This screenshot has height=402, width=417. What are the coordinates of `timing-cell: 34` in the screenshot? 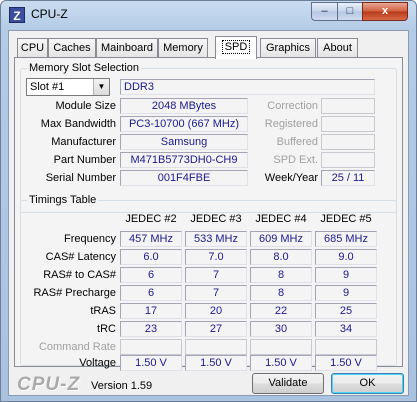 It's located at (346, 329).